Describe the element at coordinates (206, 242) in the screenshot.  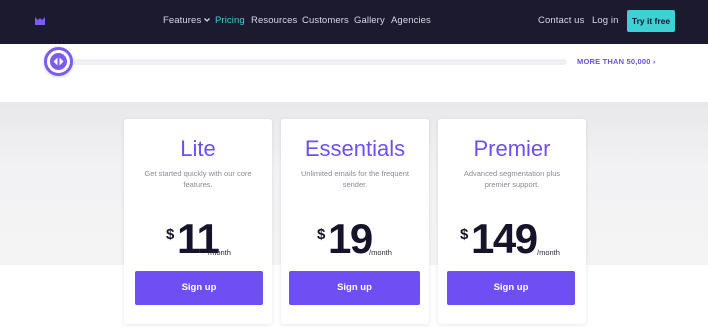
I see `plan-price-lite: $ 11 /month` at that location.